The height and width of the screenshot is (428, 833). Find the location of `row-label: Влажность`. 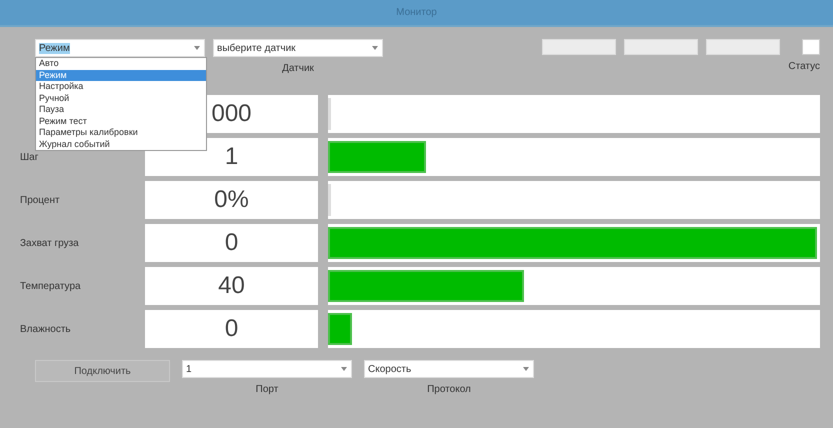

row-label: Влажность is located at coordinates (45, 329).